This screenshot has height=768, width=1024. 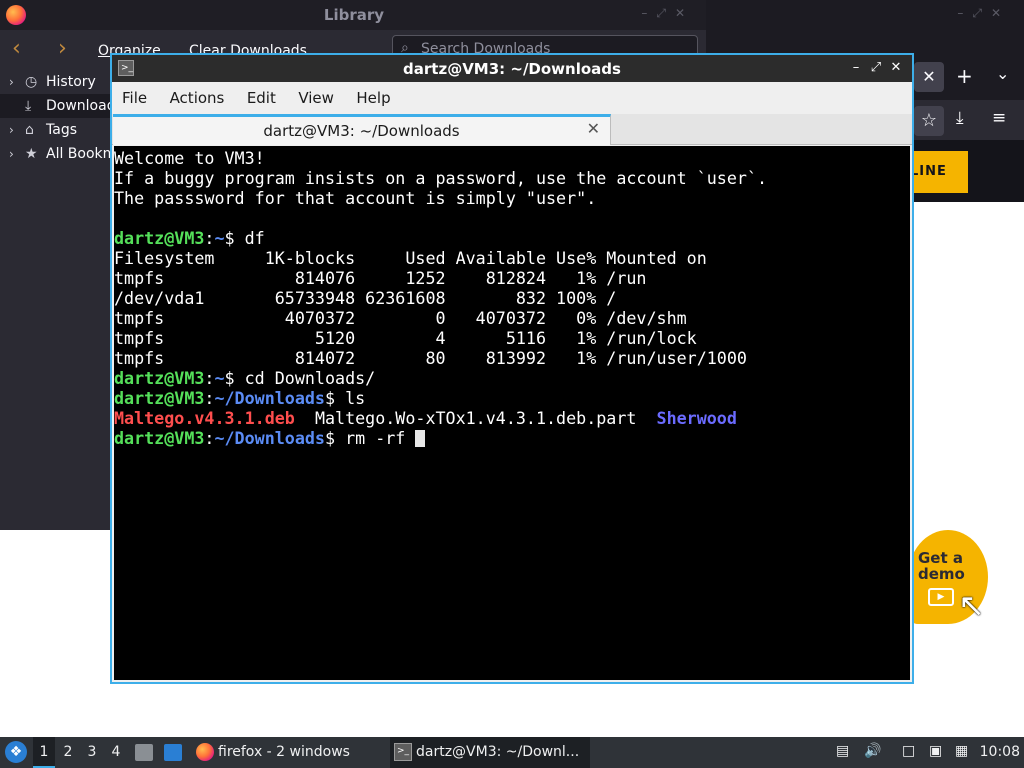 What do you see at coordinates (61, 130) in the screenshot?
I see `sidebar-item-label: Tags` at bounding box center [61, 130].